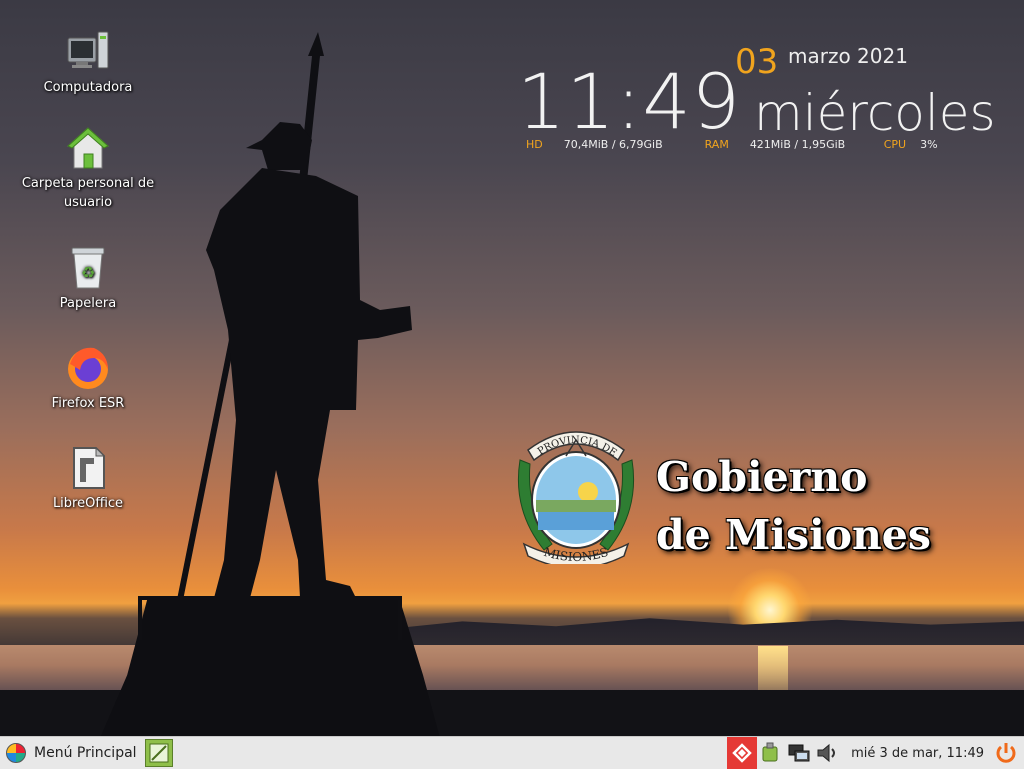  What do you see at coordinates (742, 753) in the screenshot?
I see `anydesk-icon` at bounding box center [742, 753].